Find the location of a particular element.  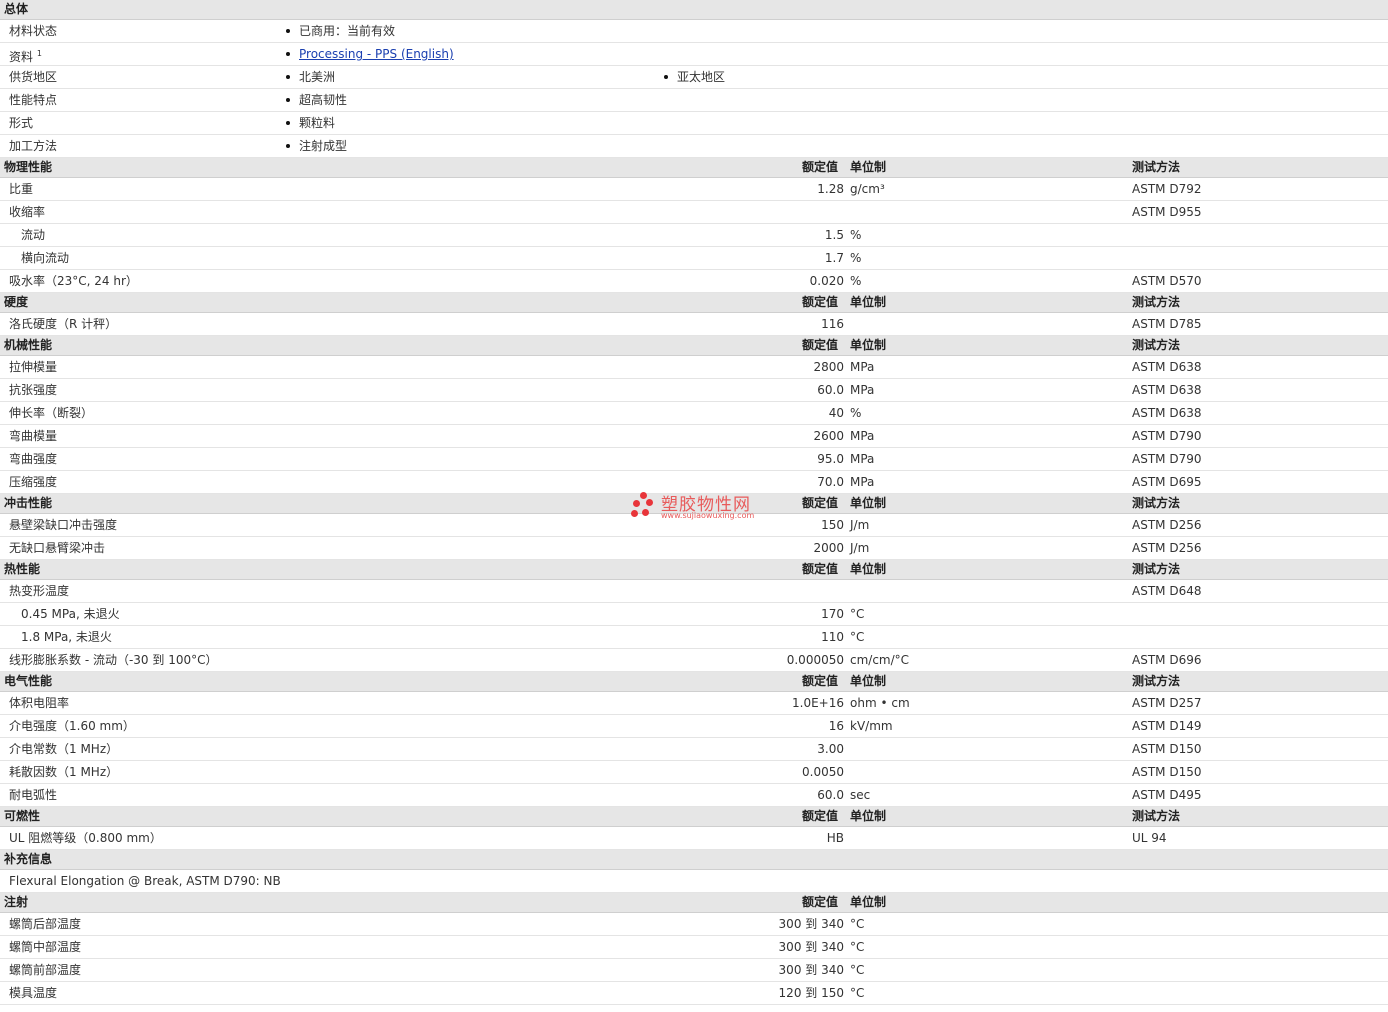

property-row: 弯曲强度 95.0 MPa ASTM D790 is located at coordinates (694, 459).